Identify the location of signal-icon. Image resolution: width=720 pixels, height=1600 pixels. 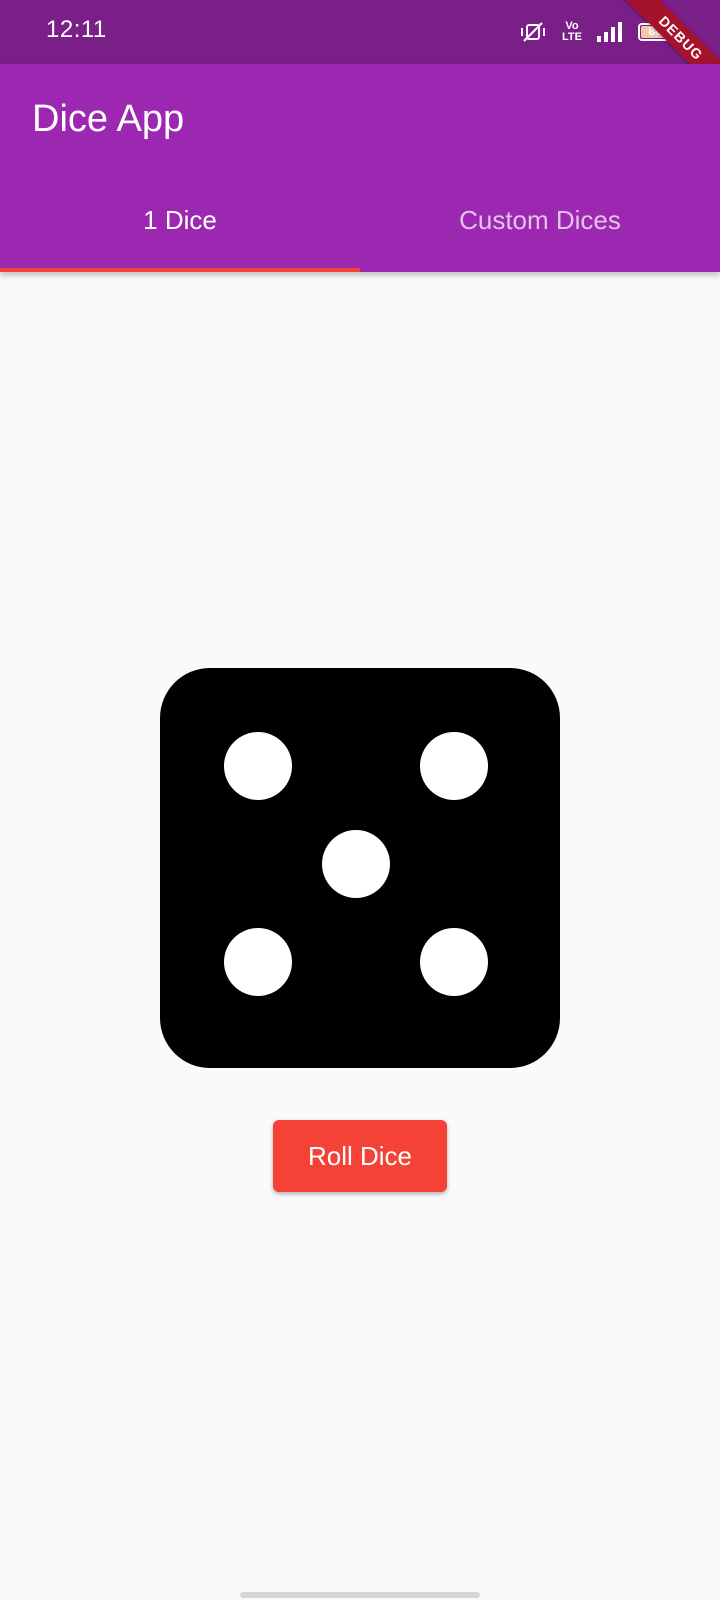
(610, 32).